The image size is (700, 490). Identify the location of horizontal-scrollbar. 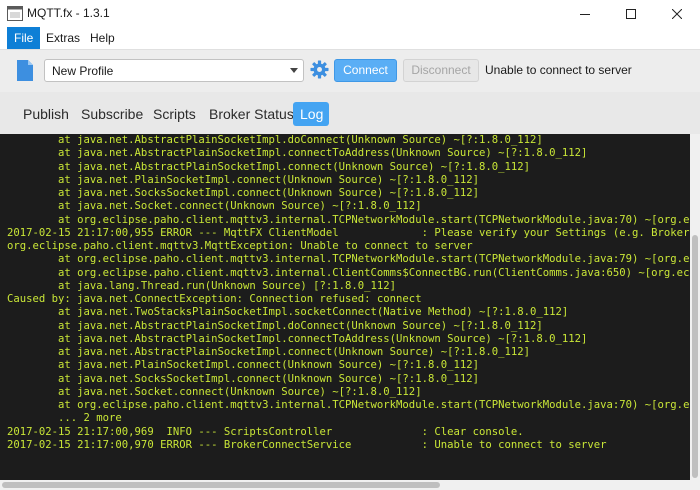
(345, 485).